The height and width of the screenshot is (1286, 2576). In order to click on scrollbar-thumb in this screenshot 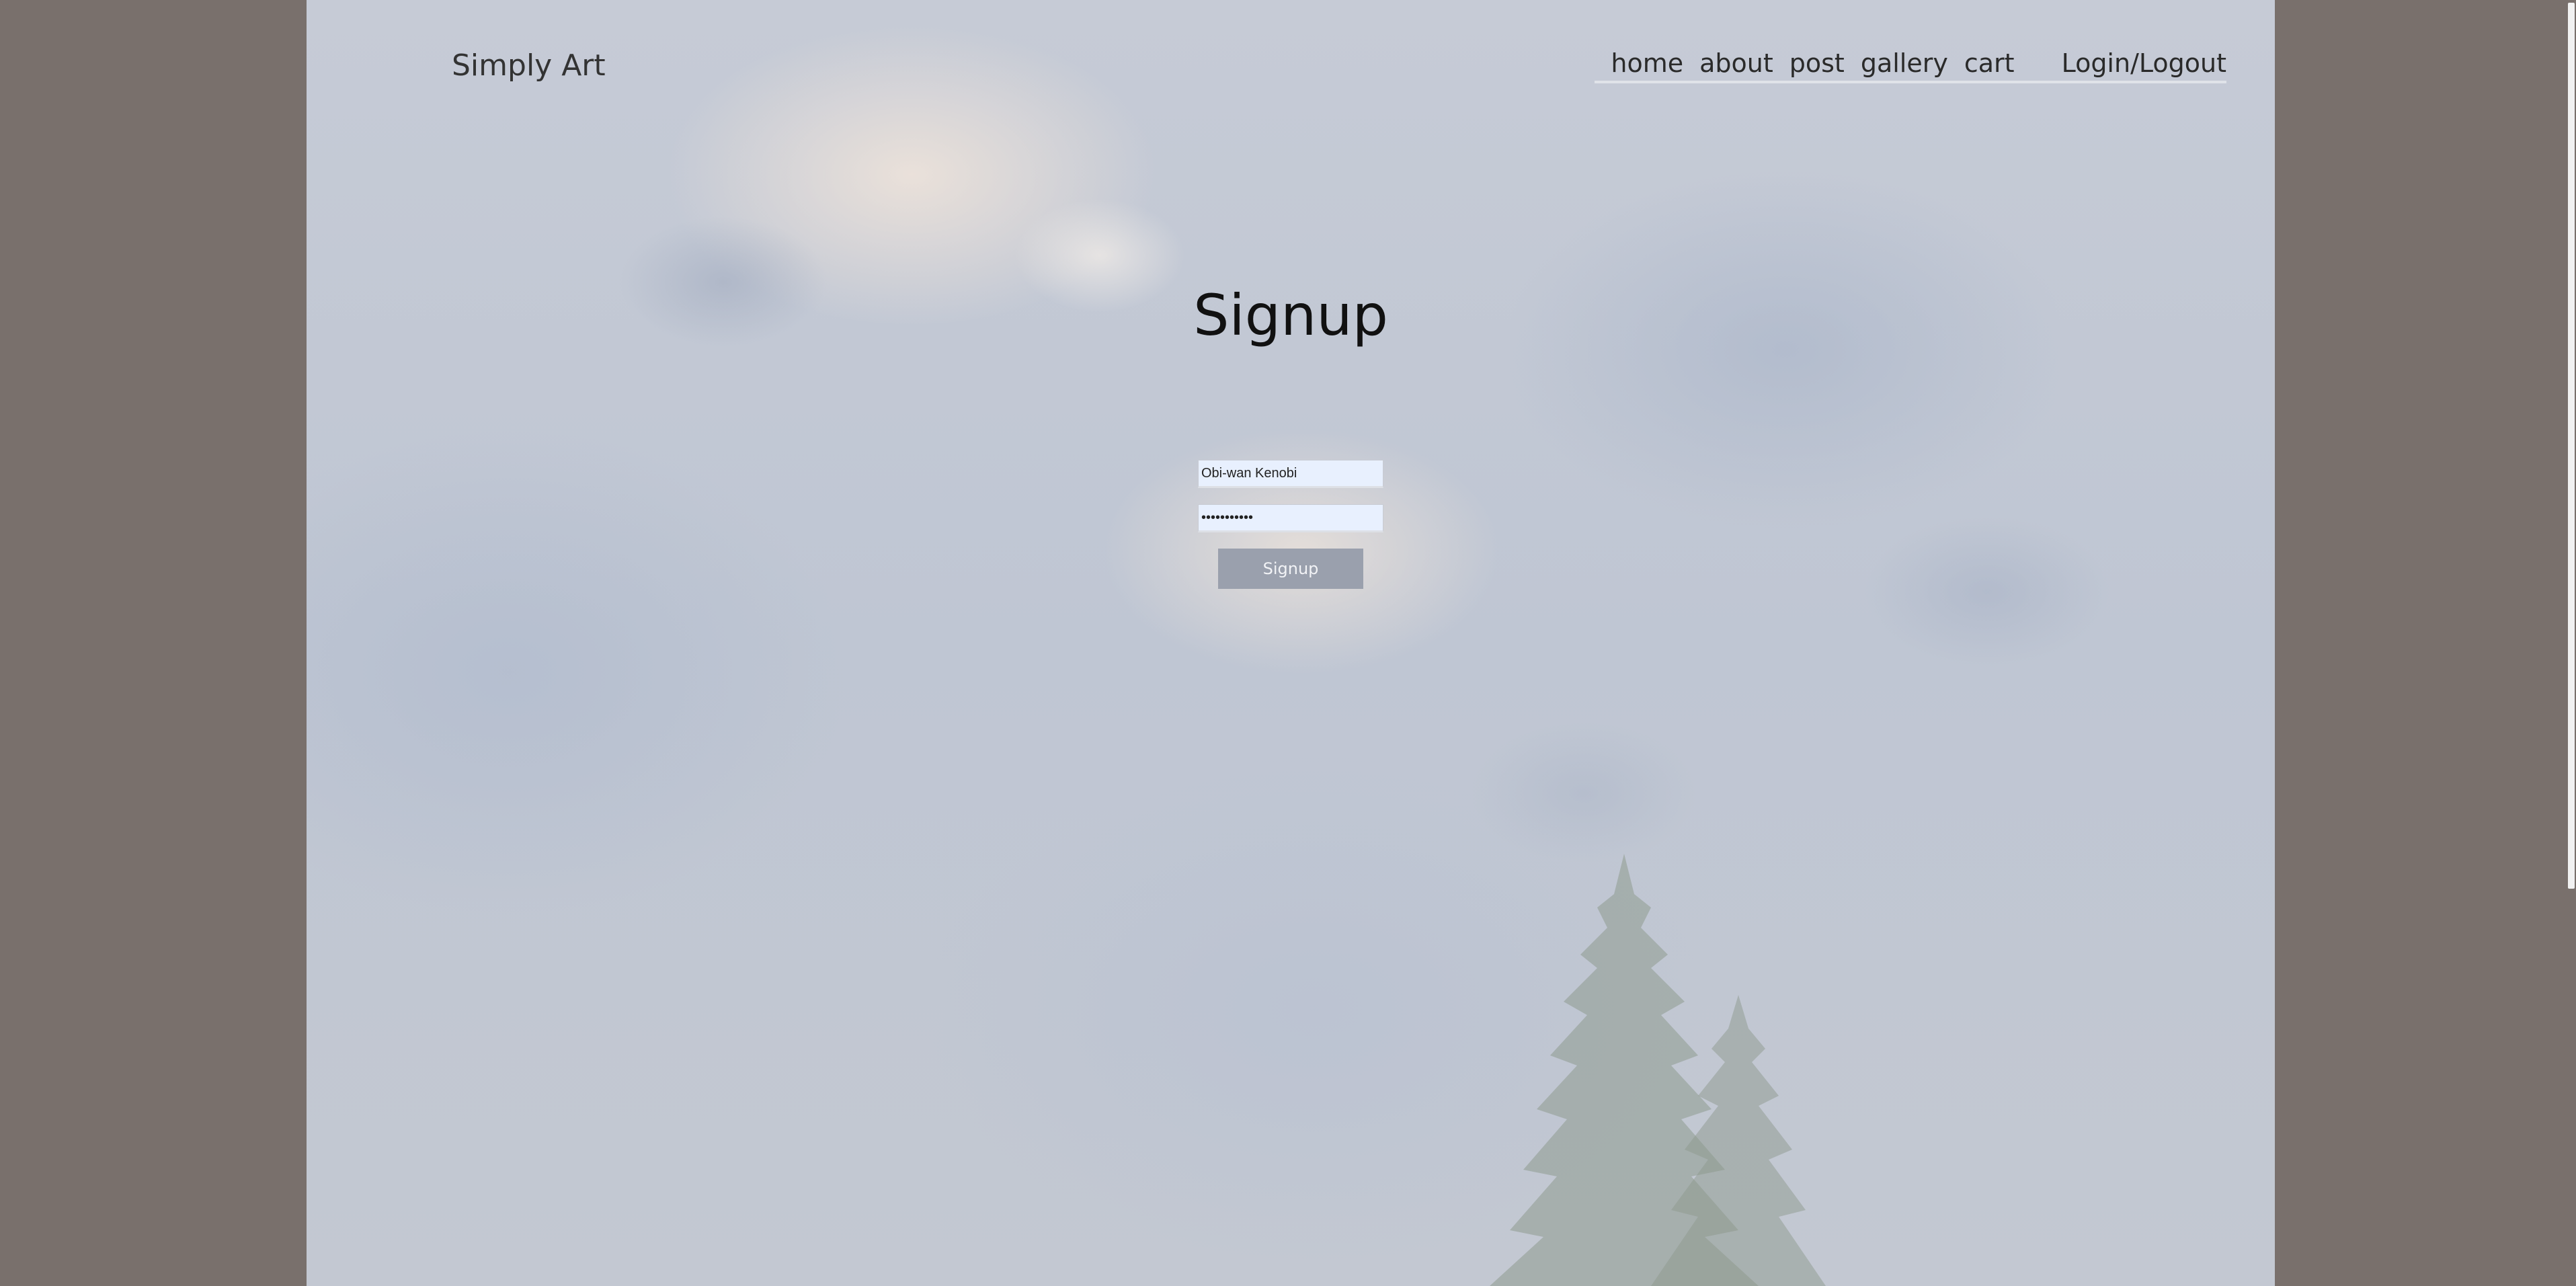, I will do `click(2571, 446)`.